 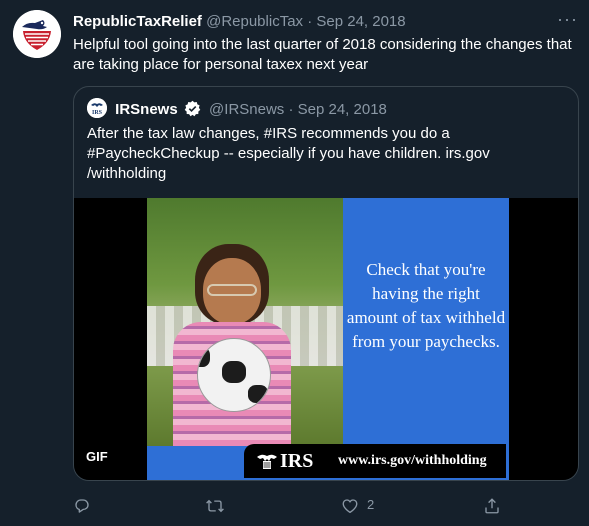 I want to click on irs-eagle-icon: IRS, so click(x=97, y=108).